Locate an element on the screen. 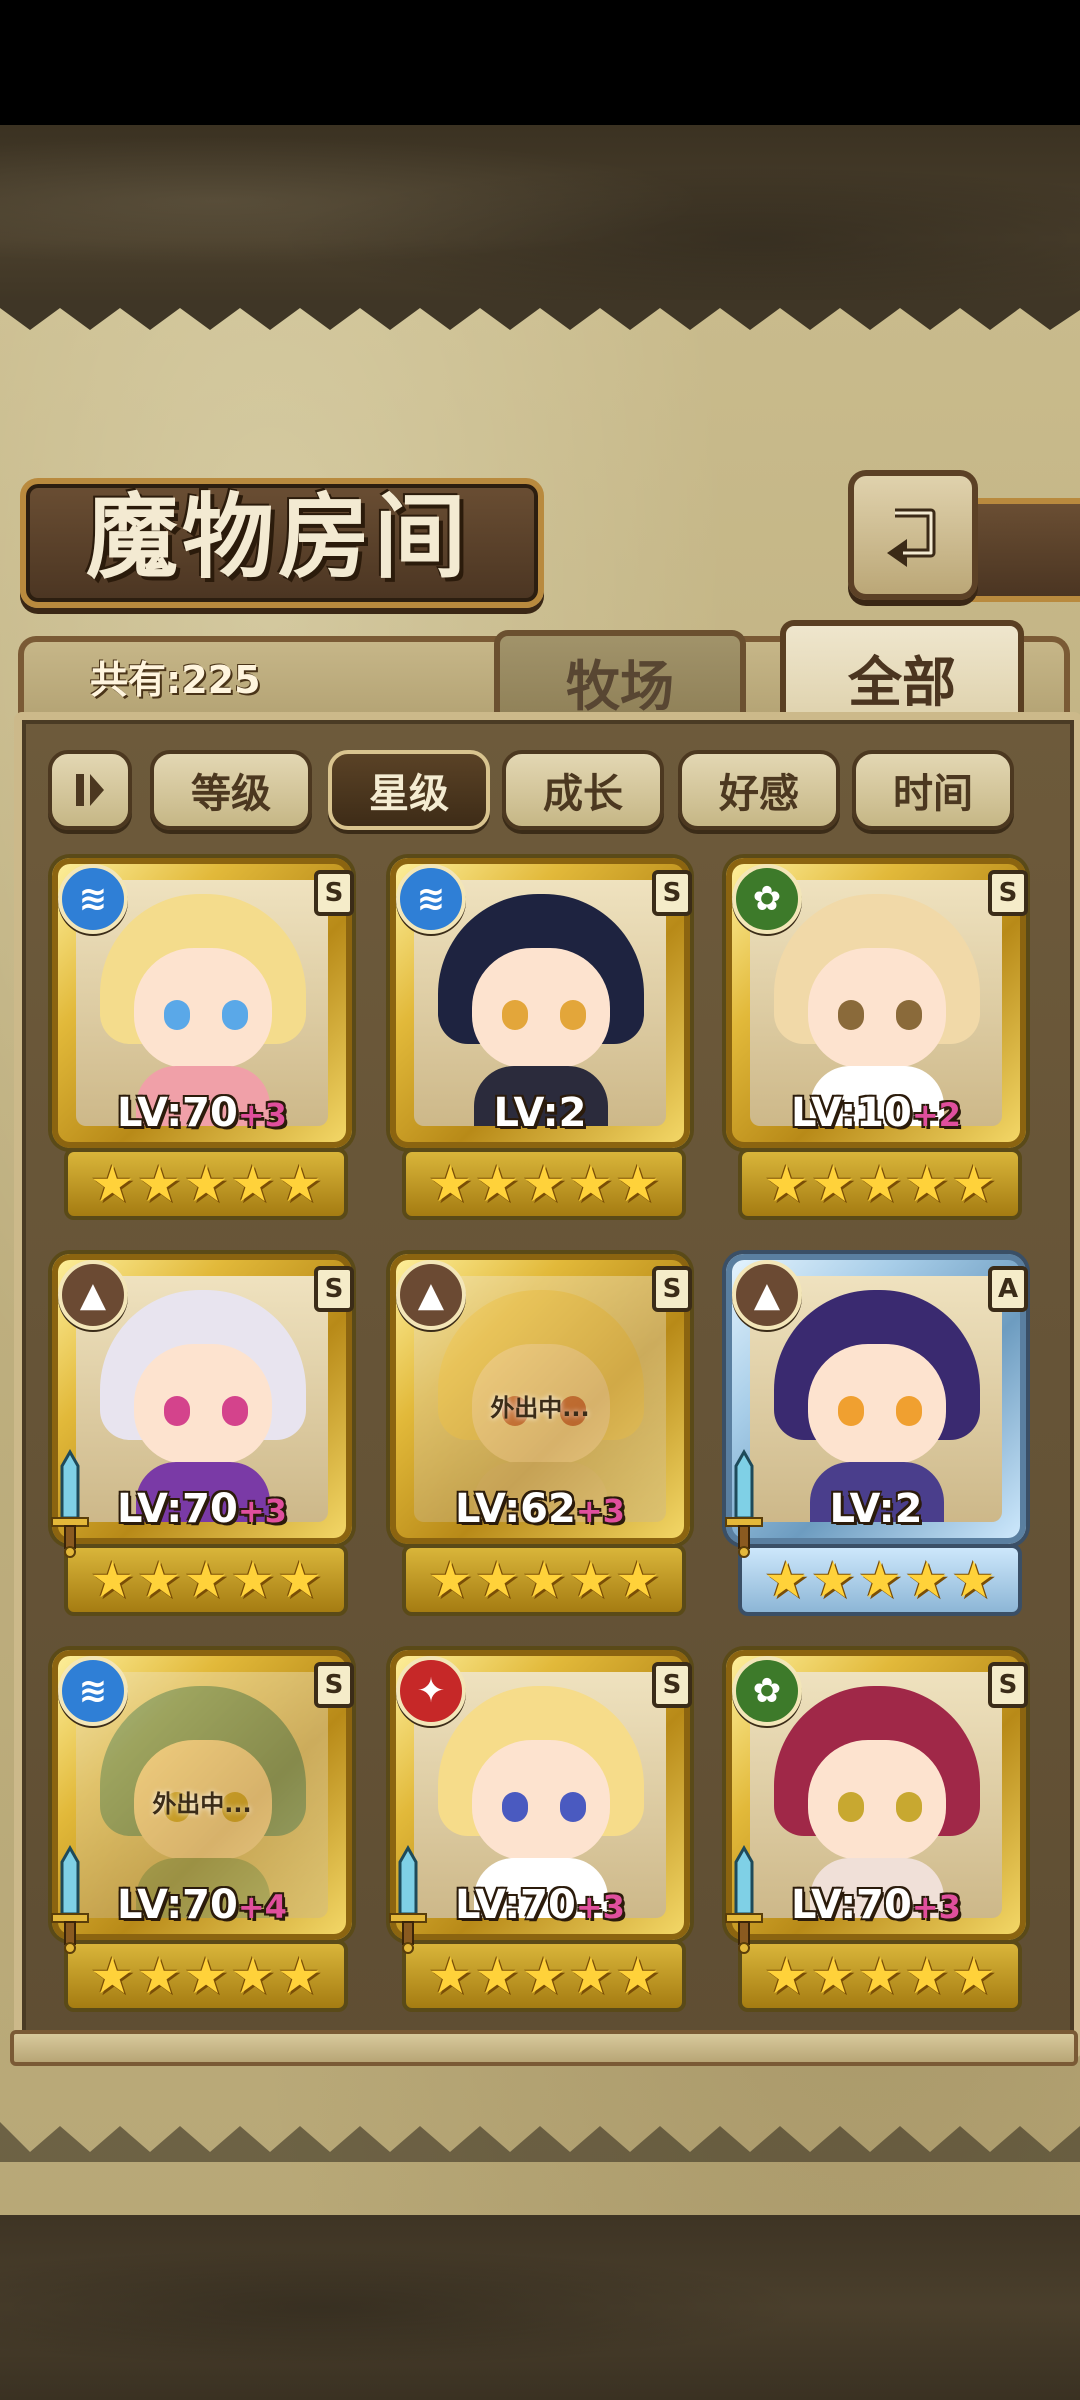  rank-badge: A is located at coordinates (1008, 1289).